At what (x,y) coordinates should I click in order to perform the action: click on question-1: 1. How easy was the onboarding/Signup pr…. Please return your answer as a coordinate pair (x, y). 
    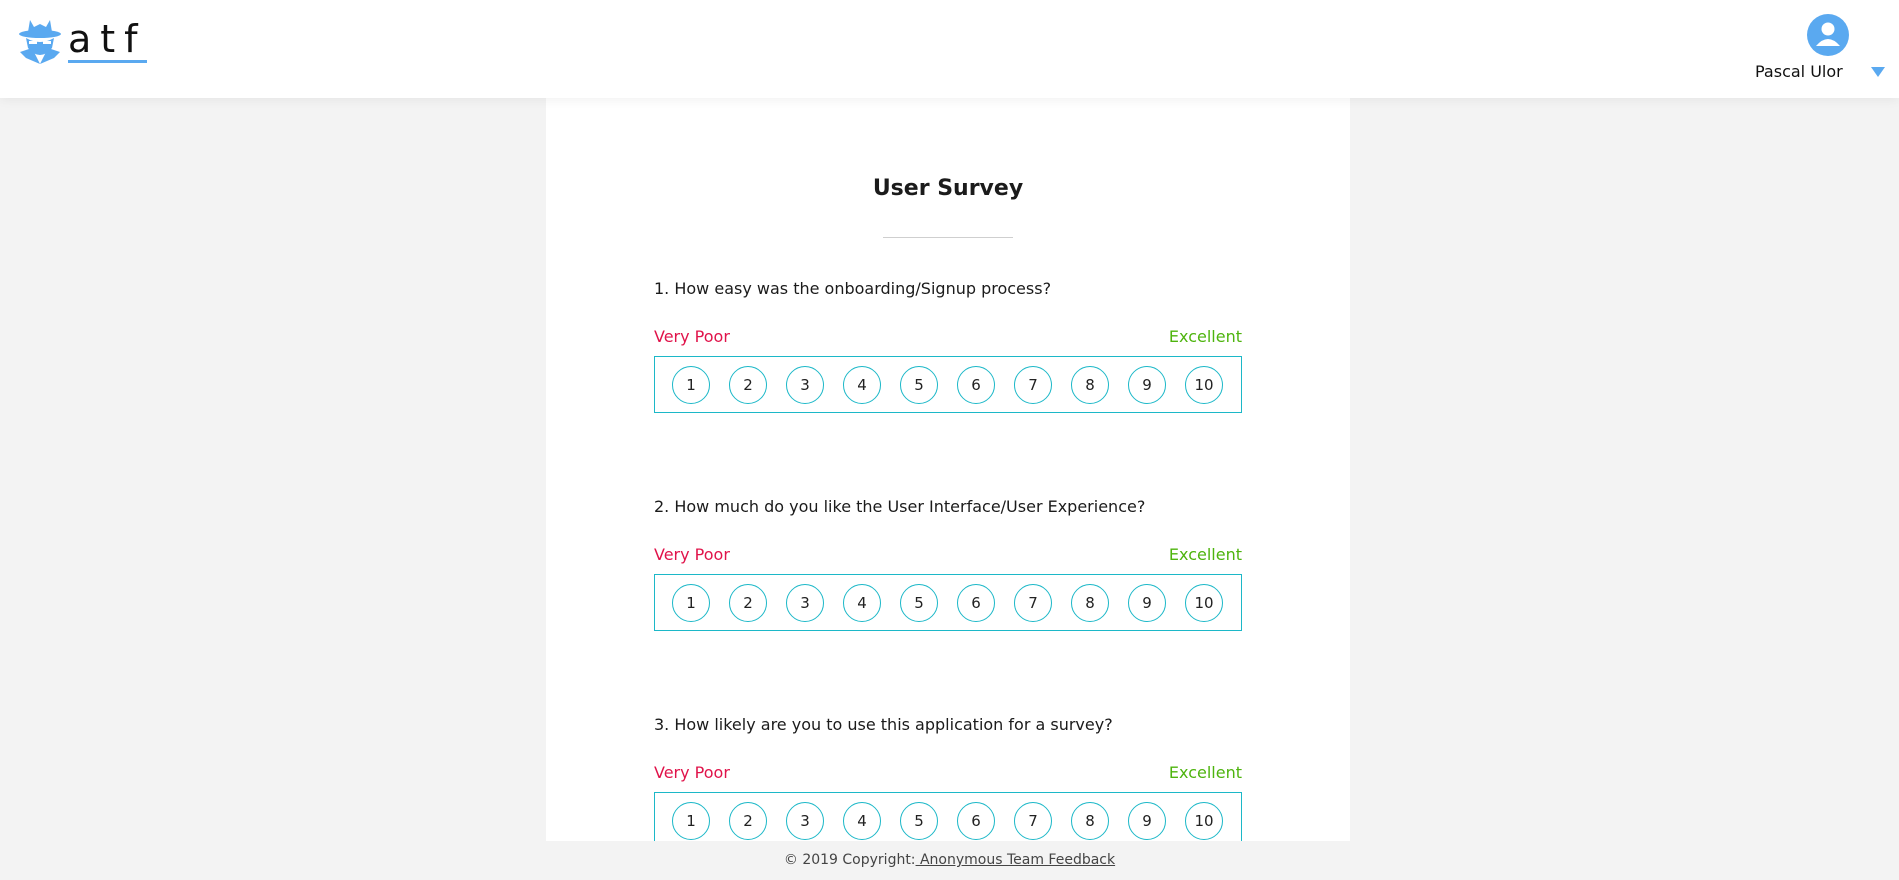
    Looking at the image, I should click on (948, 345).